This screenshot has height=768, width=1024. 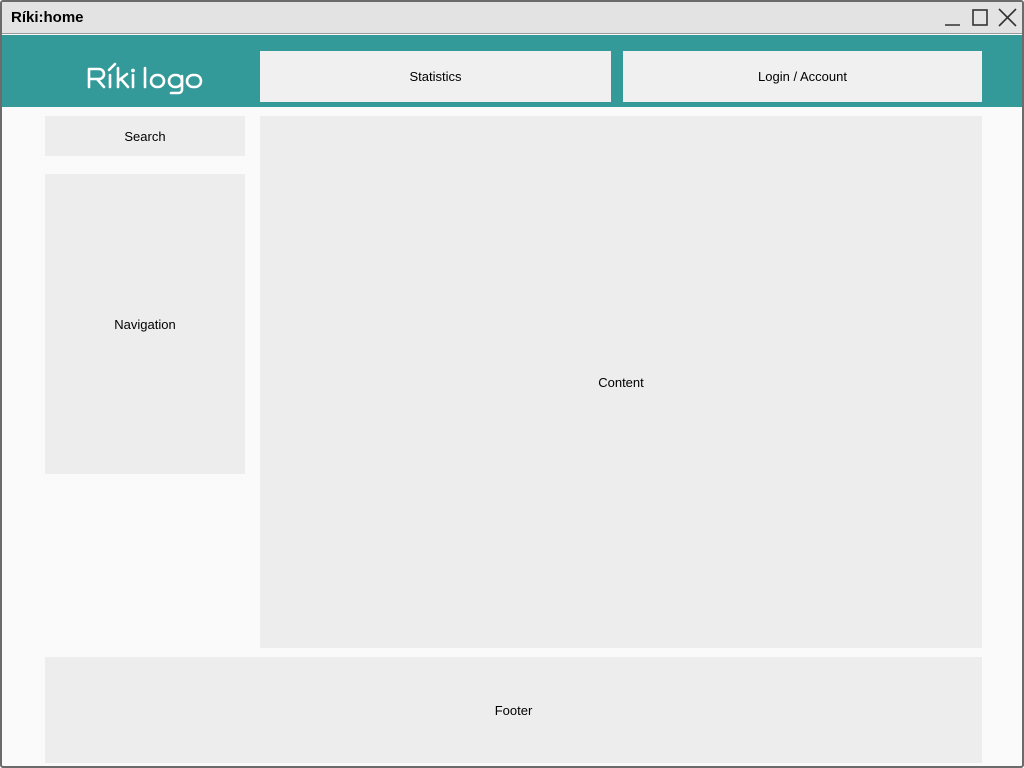 I want to click on minimize-button, so click(x=953, y=18).